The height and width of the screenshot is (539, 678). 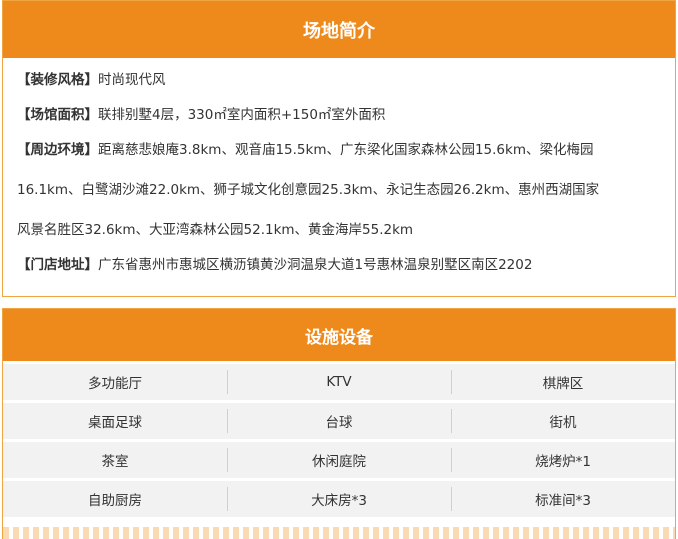 What do you see at coordinates (563, 499) in the screenshot?
I see `facility-cell: 标准间*3` at bounding box center [563, 499].